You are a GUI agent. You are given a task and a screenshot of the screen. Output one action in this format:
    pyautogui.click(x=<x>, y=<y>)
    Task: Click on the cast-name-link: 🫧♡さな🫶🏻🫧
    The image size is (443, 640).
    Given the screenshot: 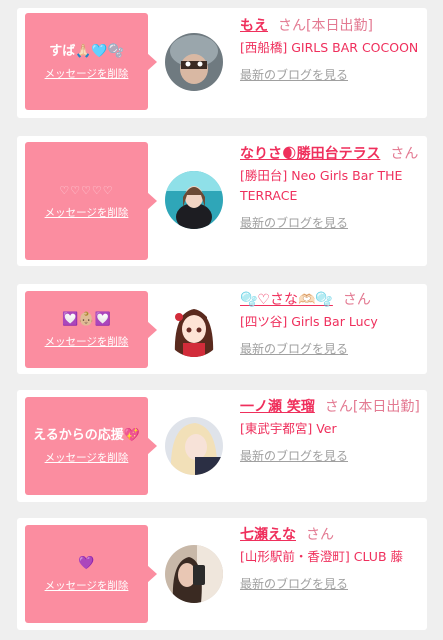 What is the action you would take?
    pyautogui.click(x=286, y=300)
    